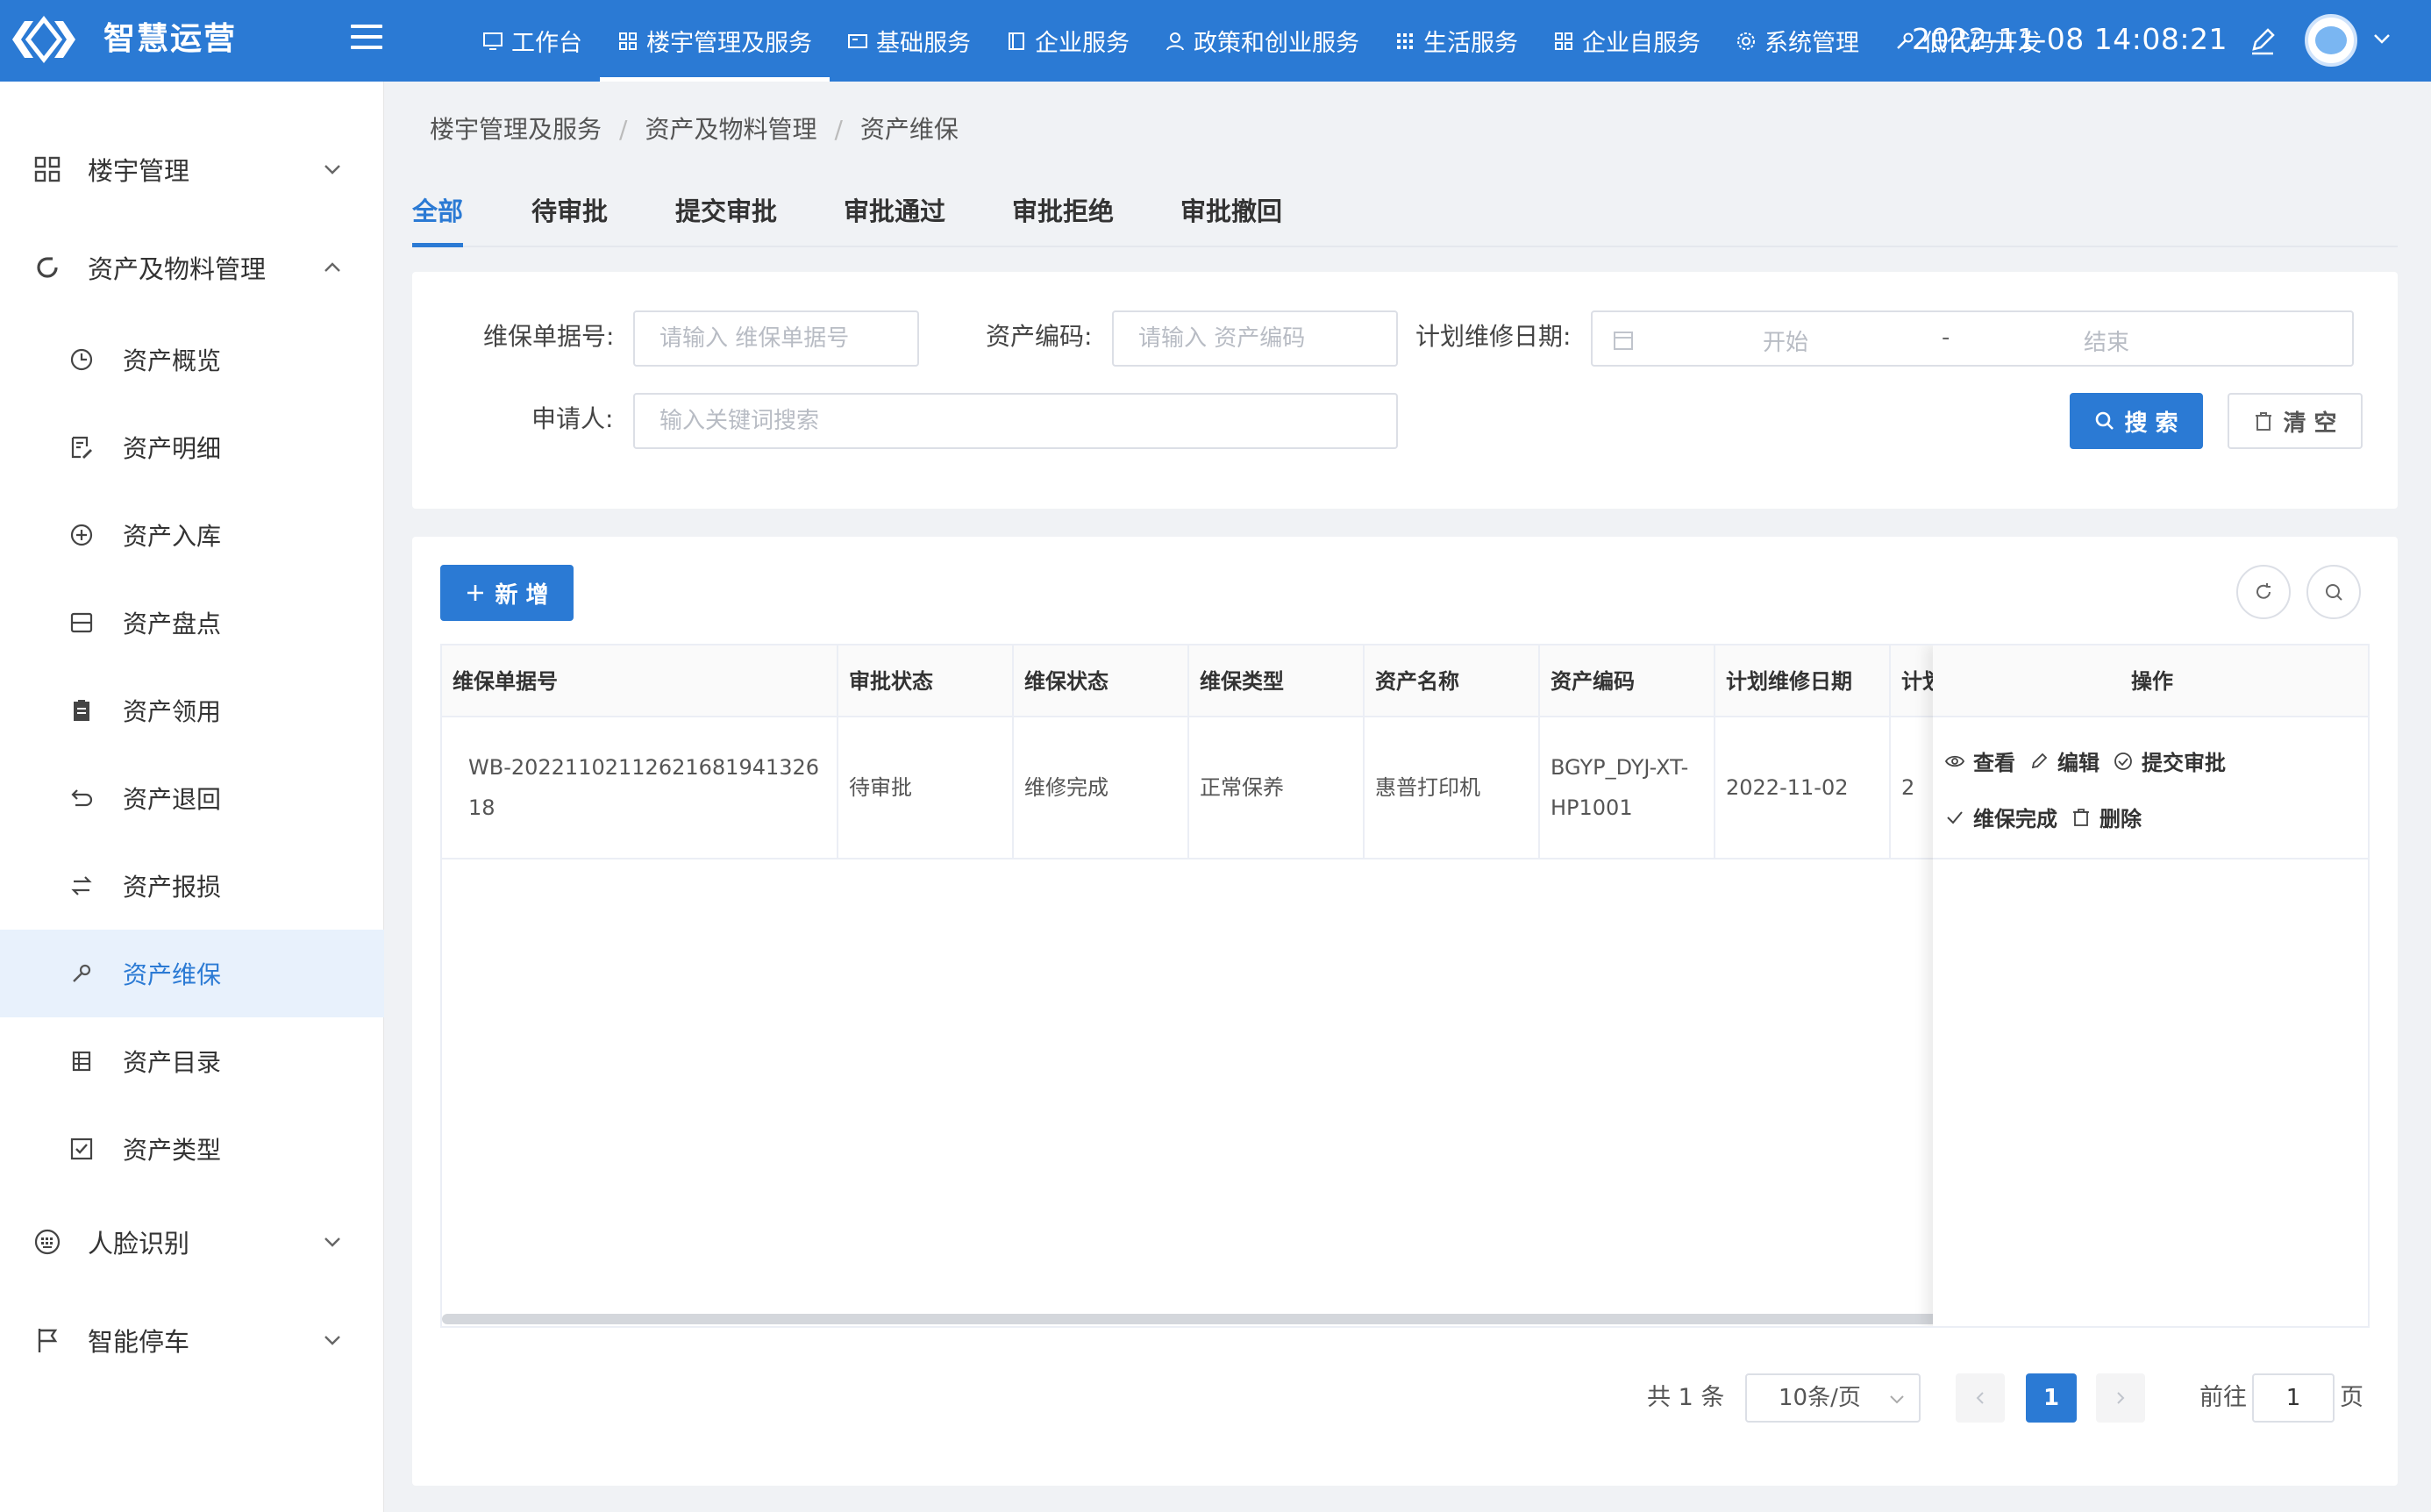 The image size is (2431, 1512). I want to click on table-cell: WB-20221102112621681941326 18, so click(640, 788).